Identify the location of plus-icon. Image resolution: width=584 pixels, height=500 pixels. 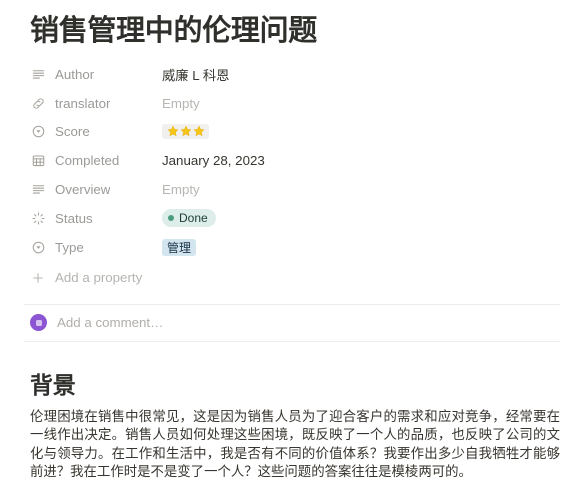
(38, 278).